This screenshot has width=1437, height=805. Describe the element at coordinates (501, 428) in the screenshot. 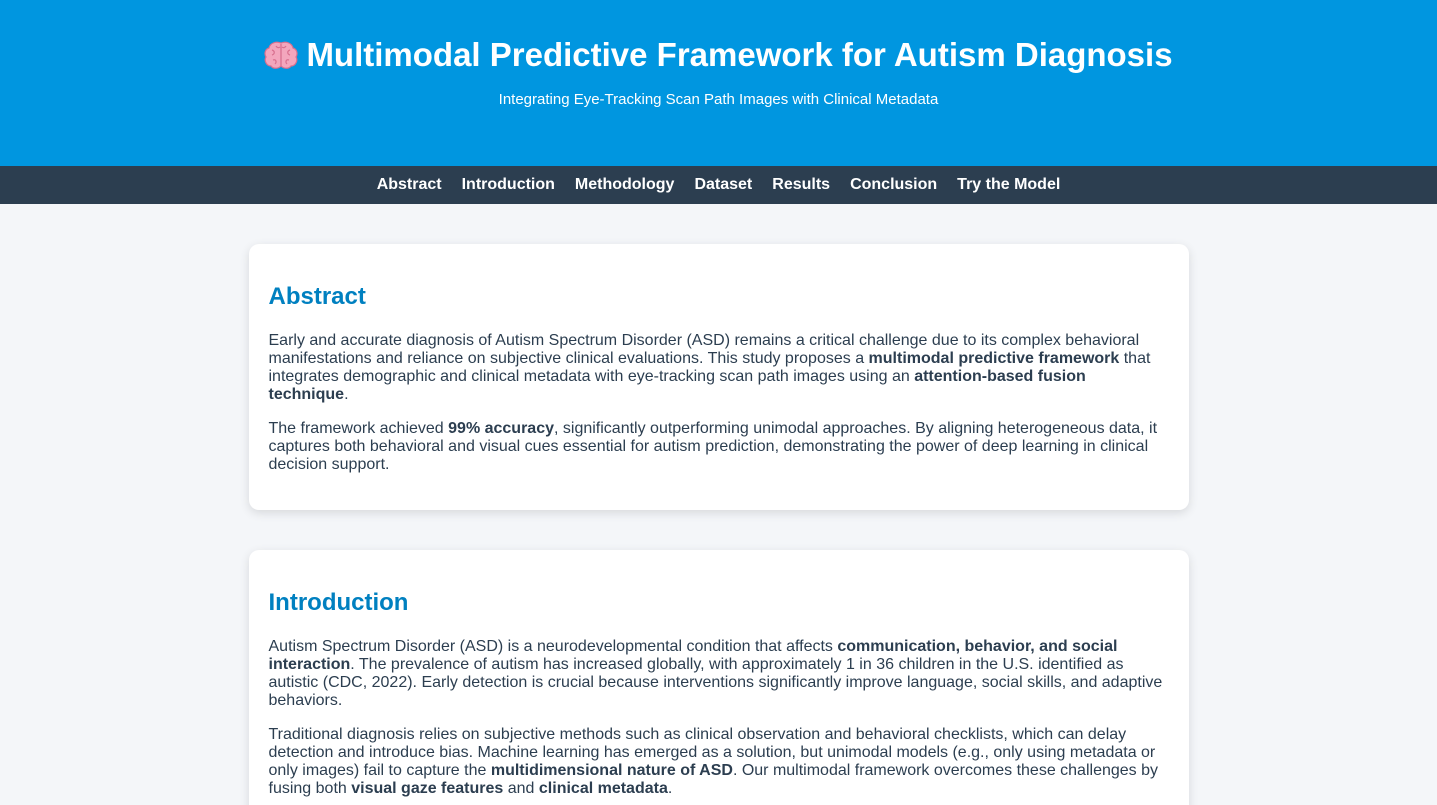

I see `bold-span: 99% accuracy` at that location.